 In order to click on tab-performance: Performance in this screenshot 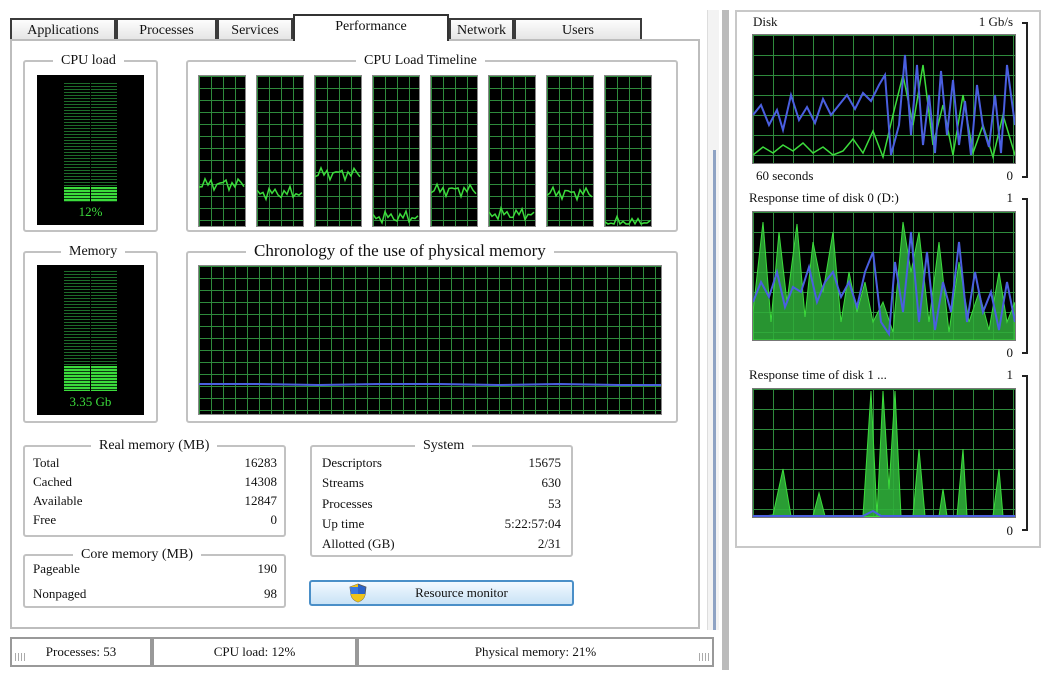, I will do `click(371, 27)`.